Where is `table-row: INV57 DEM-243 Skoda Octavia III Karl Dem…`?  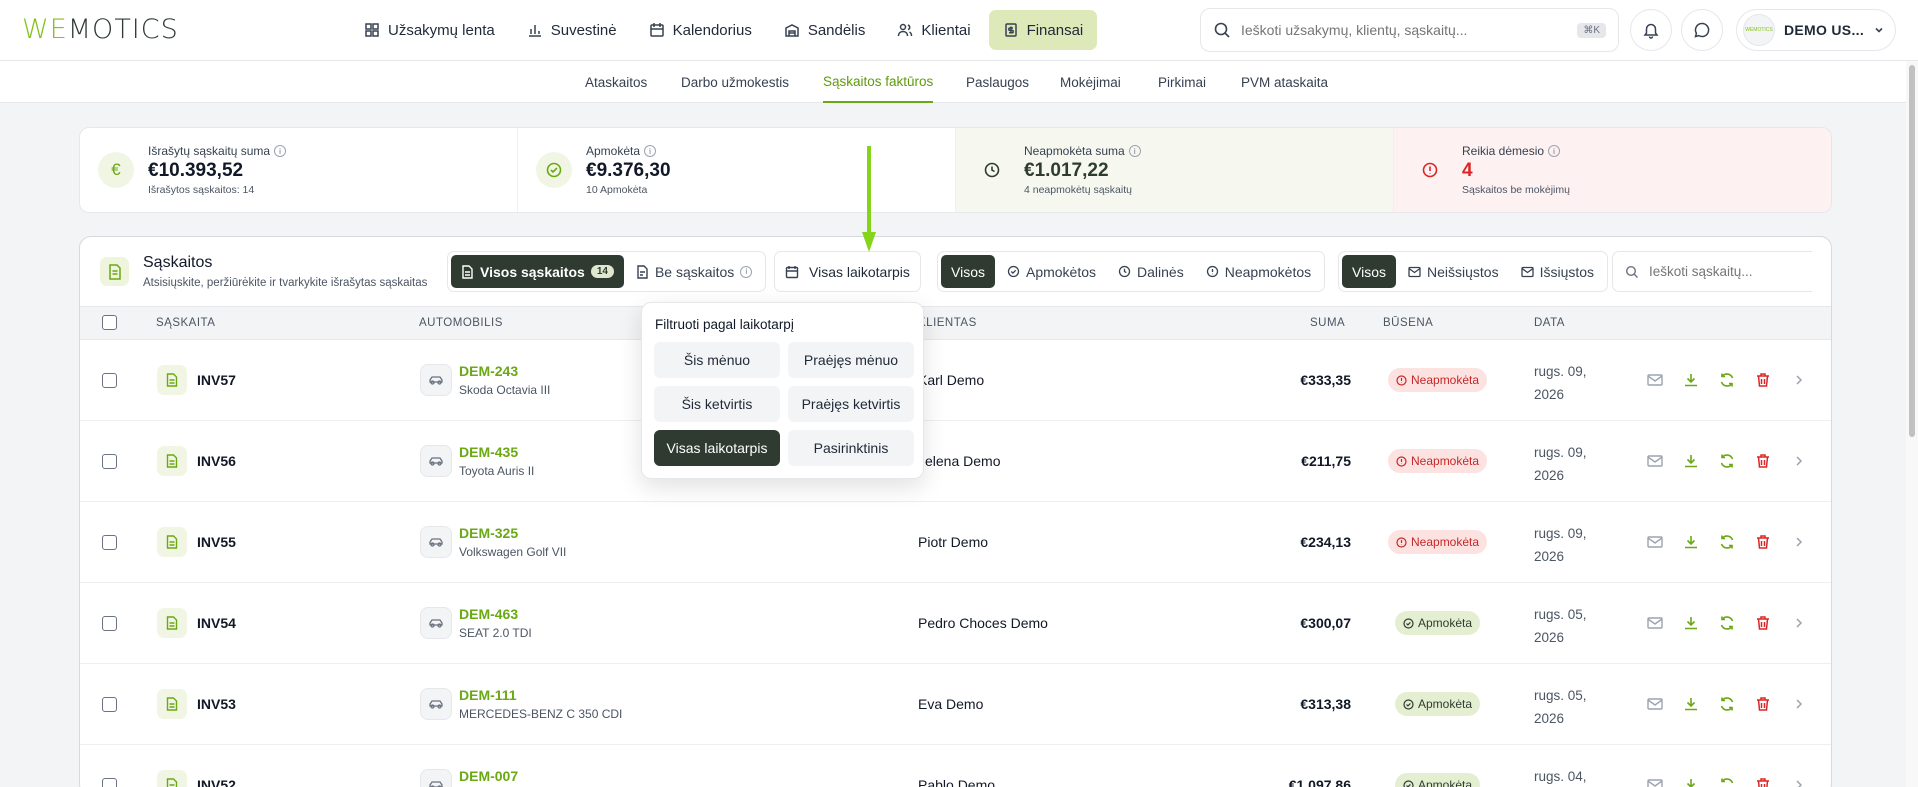
table-row: INV57 DEM-243 Skoda Octavia III Karl Dem… is located at coordinates (955, 380).